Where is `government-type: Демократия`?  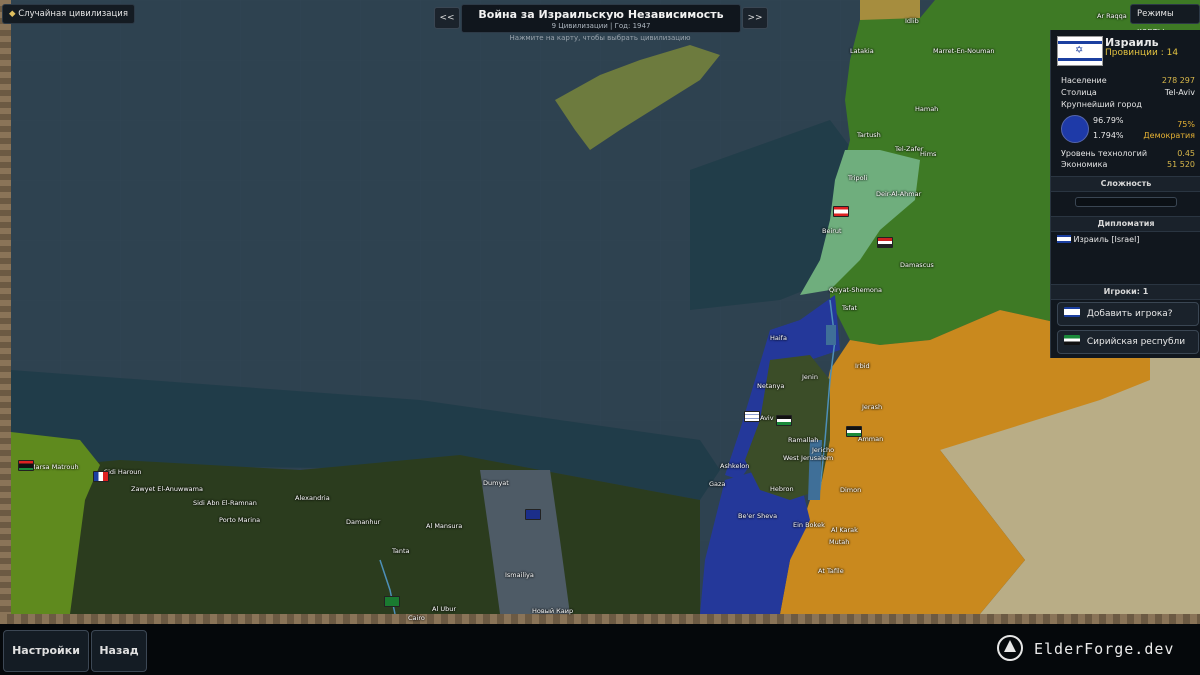 government-type: Демократия is located at coordinates (1169, 135).